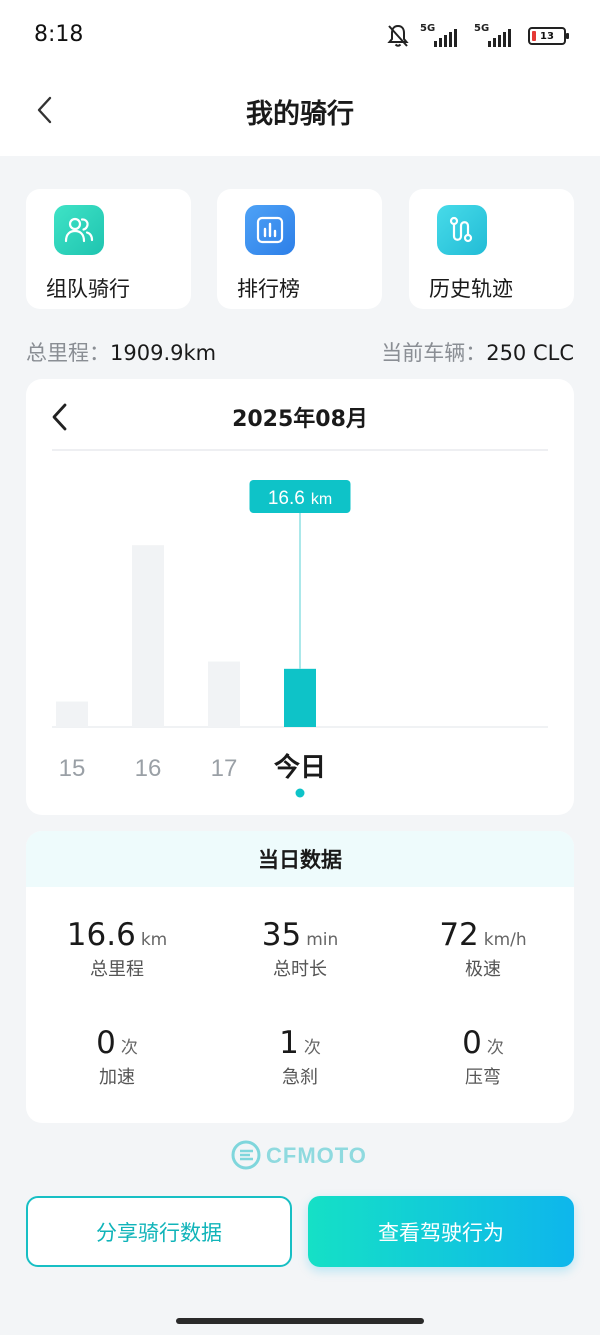 The image size is (600, 1335). What do you see at coordinates (289, 1043) in the screenshot?
I see `stat-value: 1` at bounding box center [289, 1043].